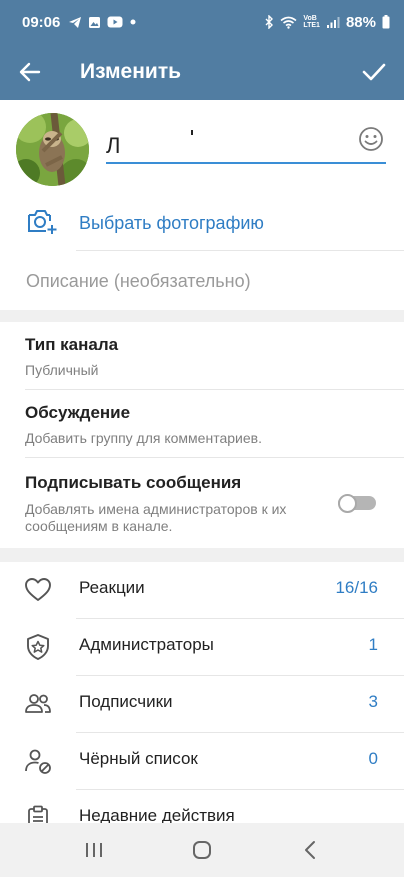  Describe the element at coordinates (62, 370) in the screenshot. I see `channel-type-value: Публичный` at that location.